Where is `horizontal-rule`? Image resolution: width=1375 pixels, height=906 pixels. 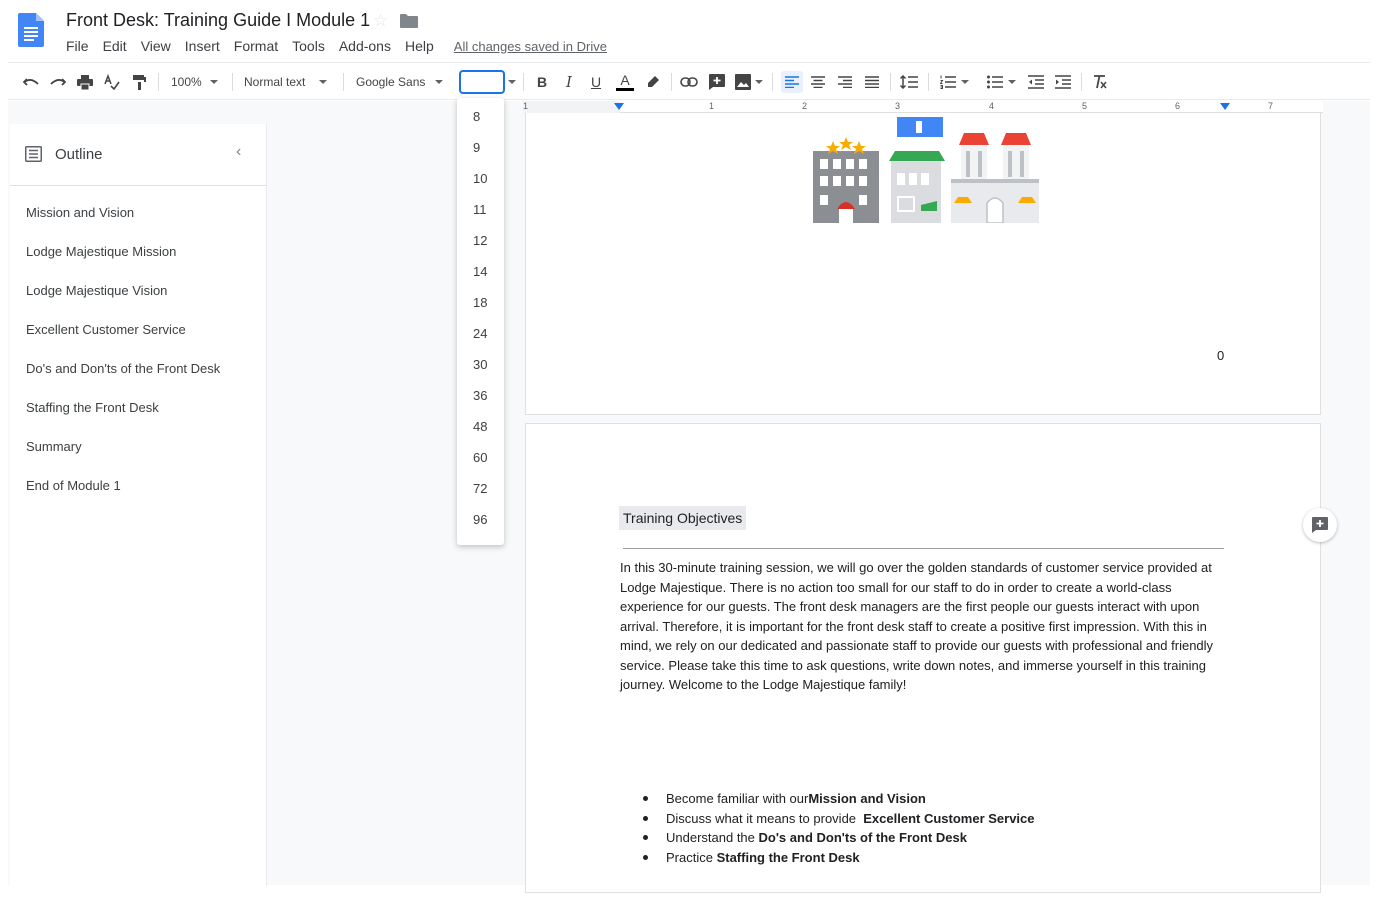
horizontal-rule is located at coordinates (923, 548).